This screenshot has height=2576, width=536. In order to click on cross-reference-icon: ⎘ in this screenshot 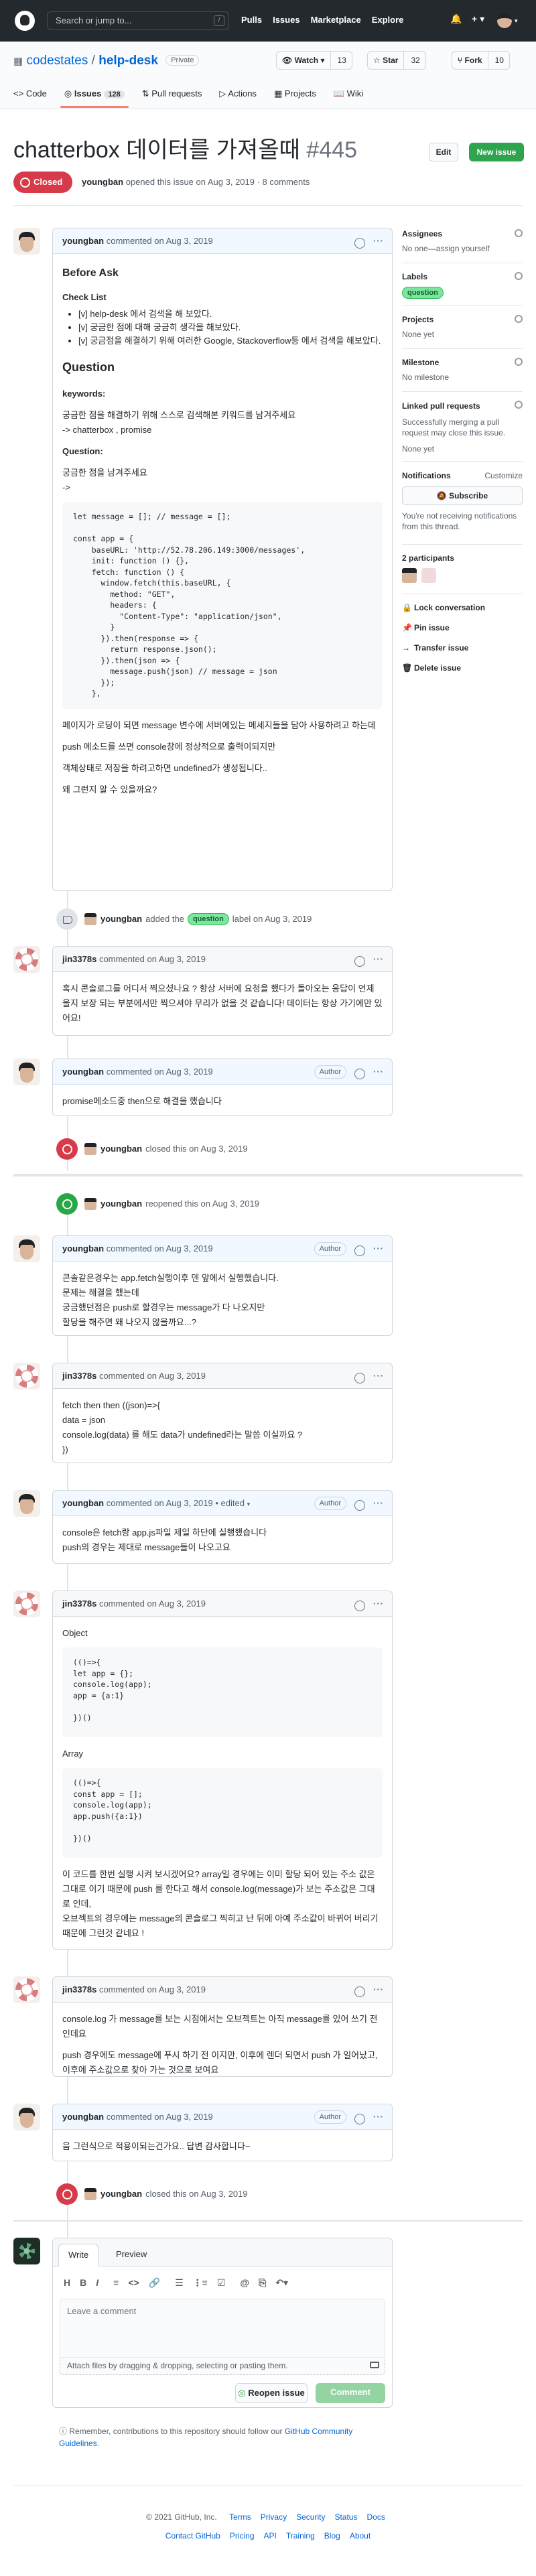, I will do `click(262, 2283)`.